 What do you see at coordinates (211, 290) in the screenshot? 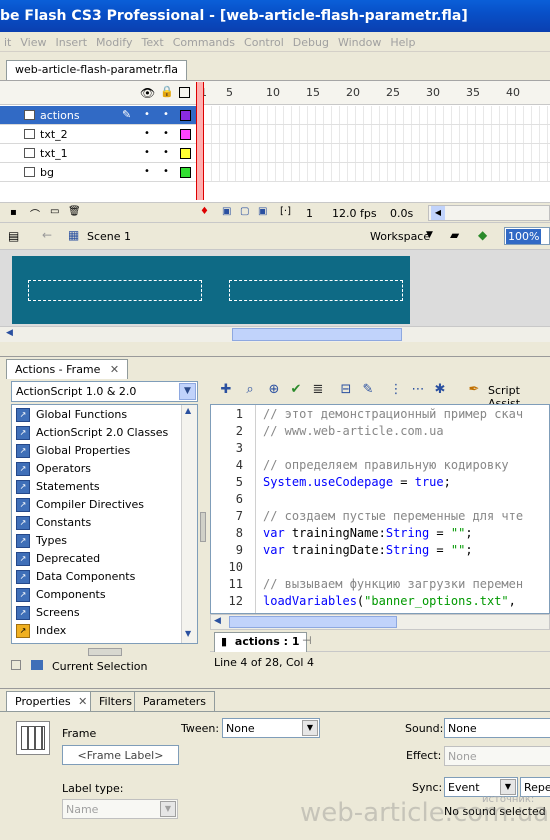
I see `stage` at bounding box center [211, 290].